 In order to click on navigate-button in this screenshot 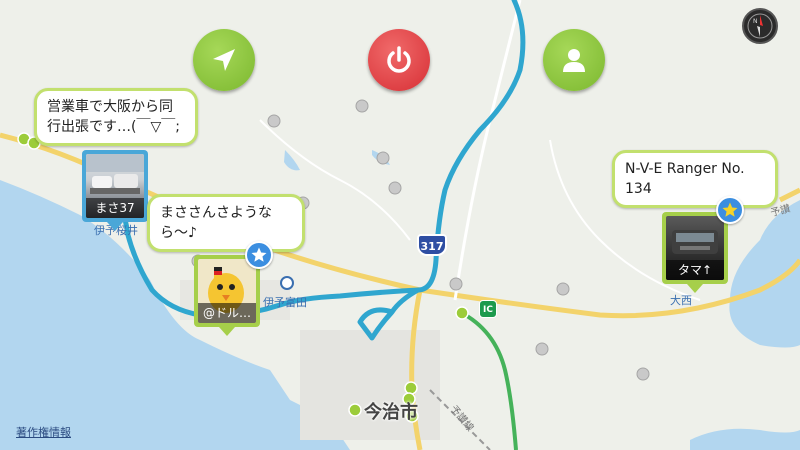, I will do `click(224, 60)`.